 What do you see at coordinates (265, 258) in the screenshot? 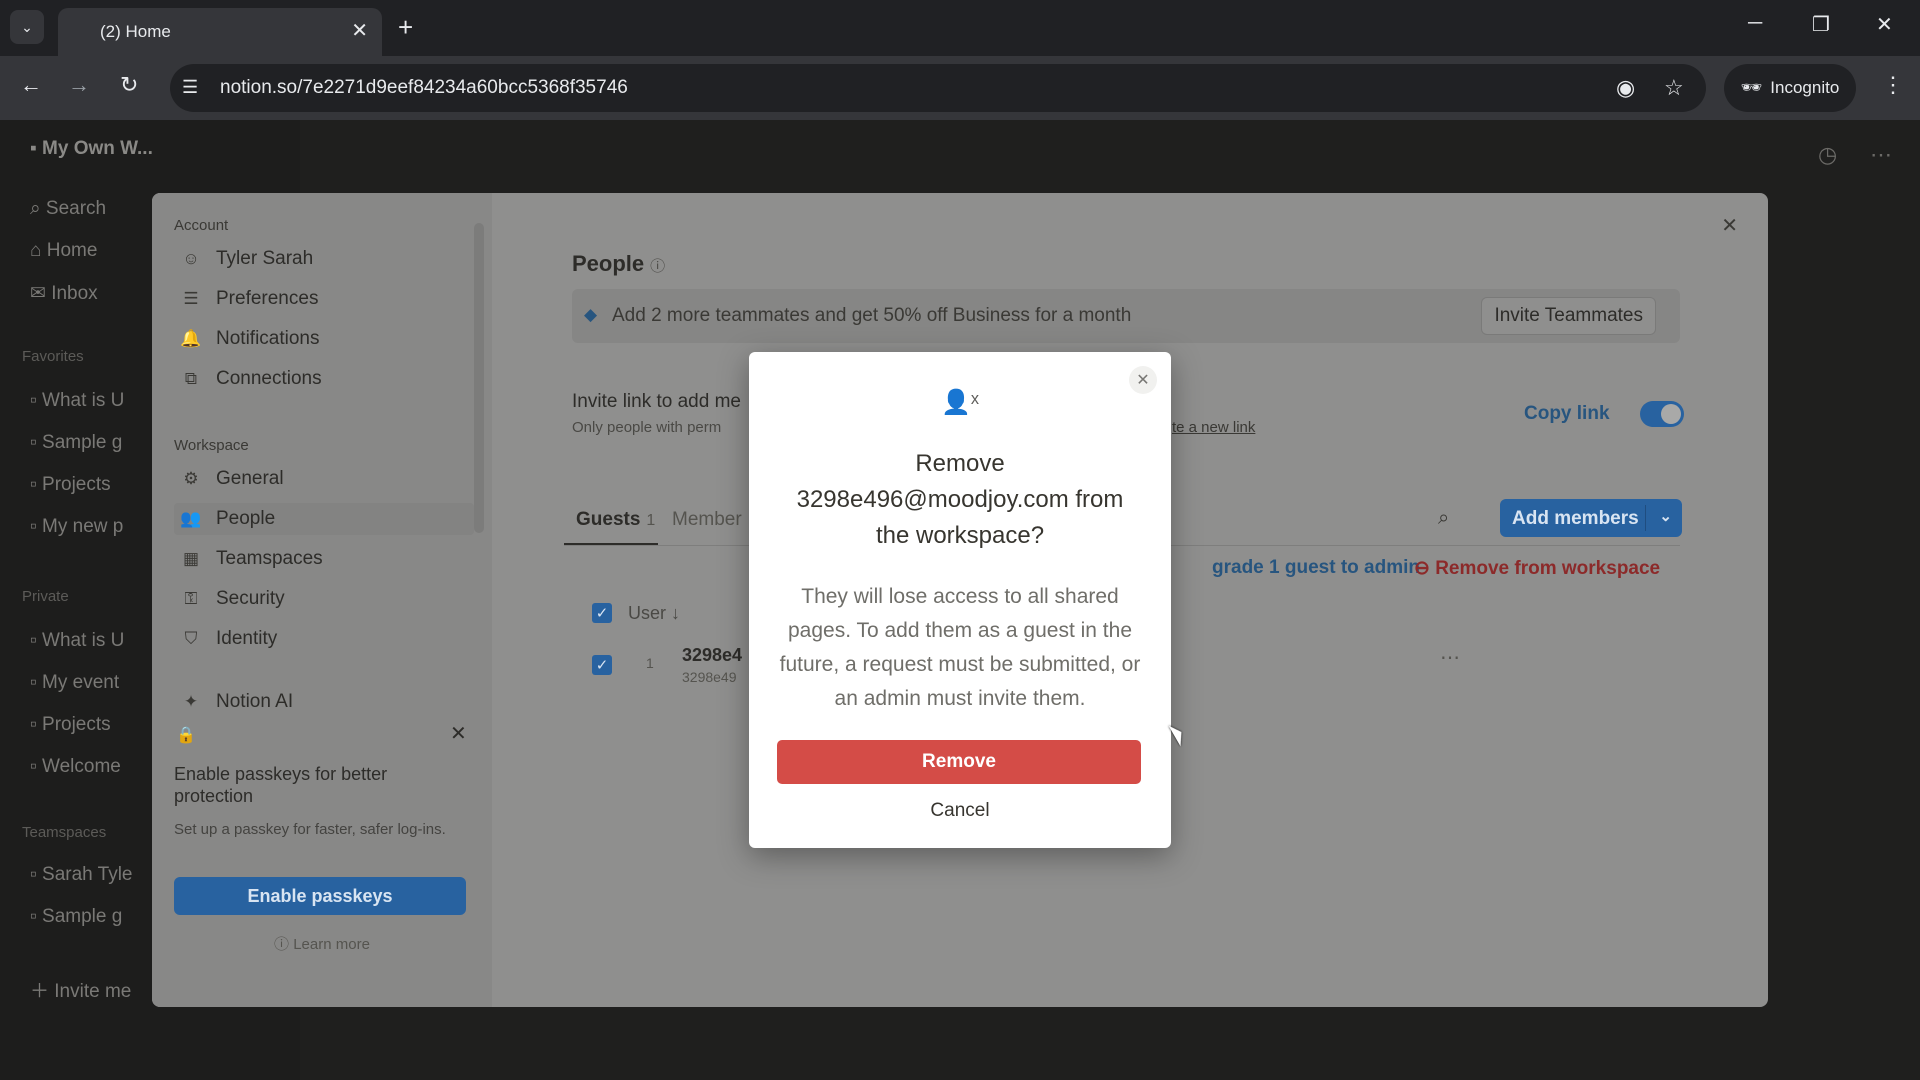
I see `nav-item-label: Tyler Sarah` at bounding box center [265, 258].